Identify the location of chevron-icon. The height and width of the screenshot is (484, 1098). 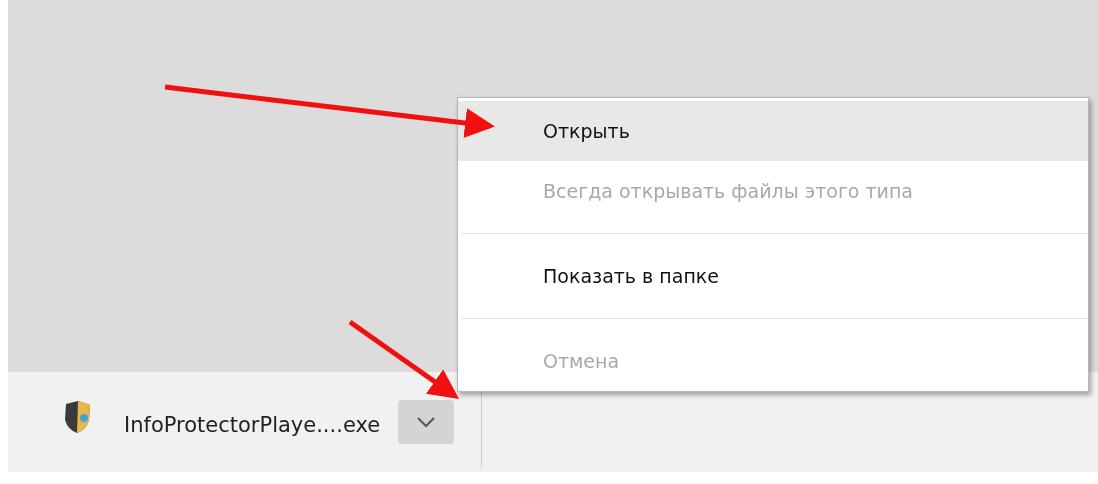
(426, 422).